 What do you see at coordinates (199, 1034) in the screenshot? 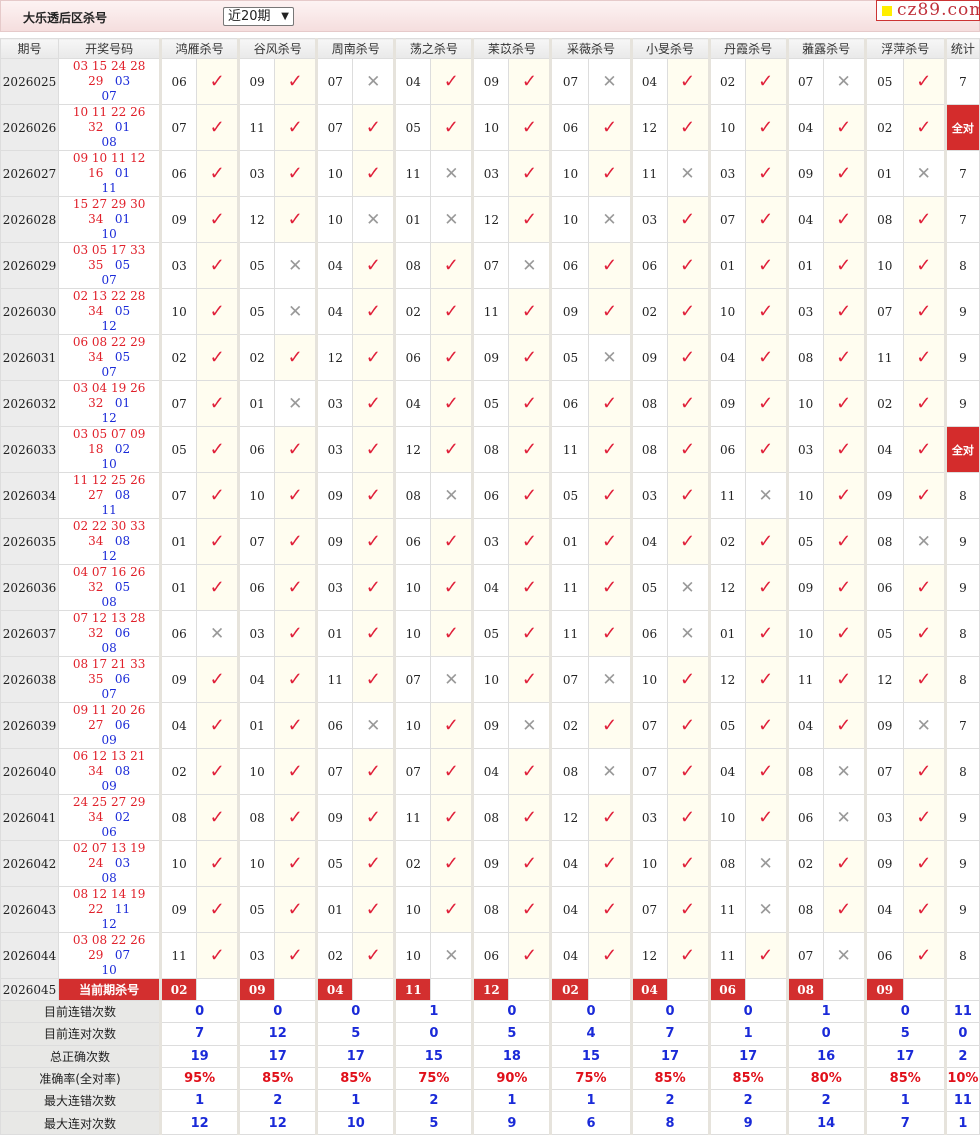
I see `stats-value: 7` at bounding box center [199, 1034].